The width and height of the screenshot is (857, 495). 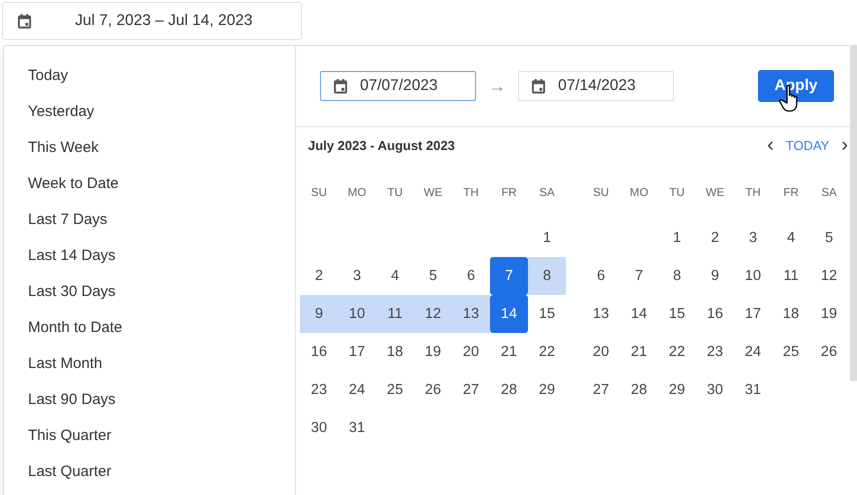 I want to click on preset-option: This Week, so click(x=51, y=148).